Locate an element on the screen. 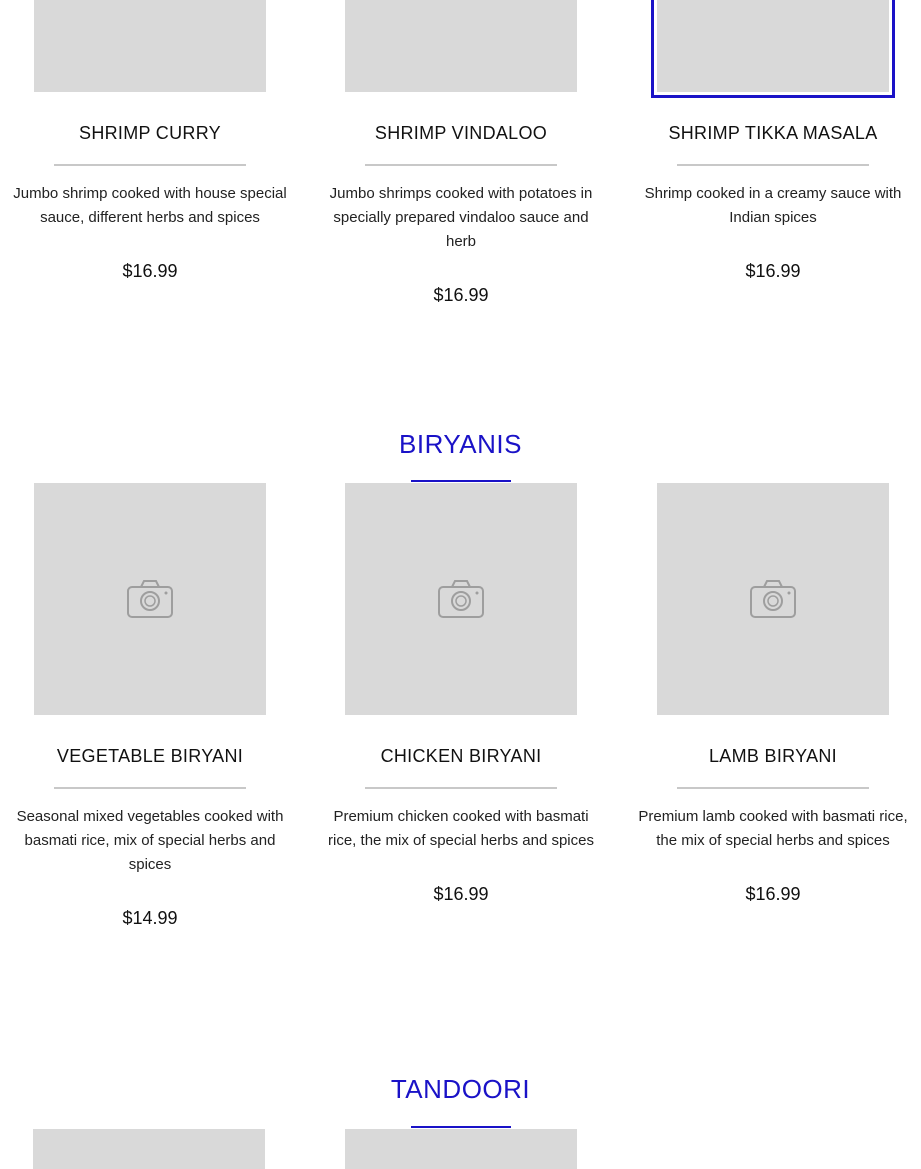  section-title-biryanis: BIRYANIS is located at coordinates (460, 444).